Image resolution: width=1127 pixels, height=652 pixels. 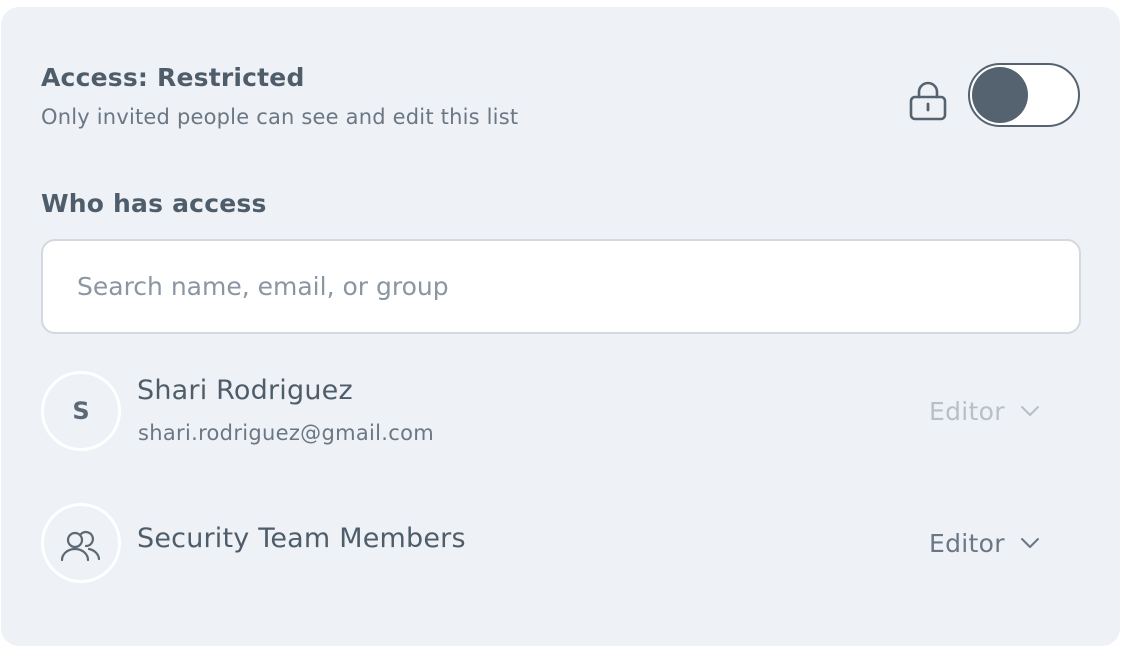 I want to click on avatar: S, so click(x=81, y=411).